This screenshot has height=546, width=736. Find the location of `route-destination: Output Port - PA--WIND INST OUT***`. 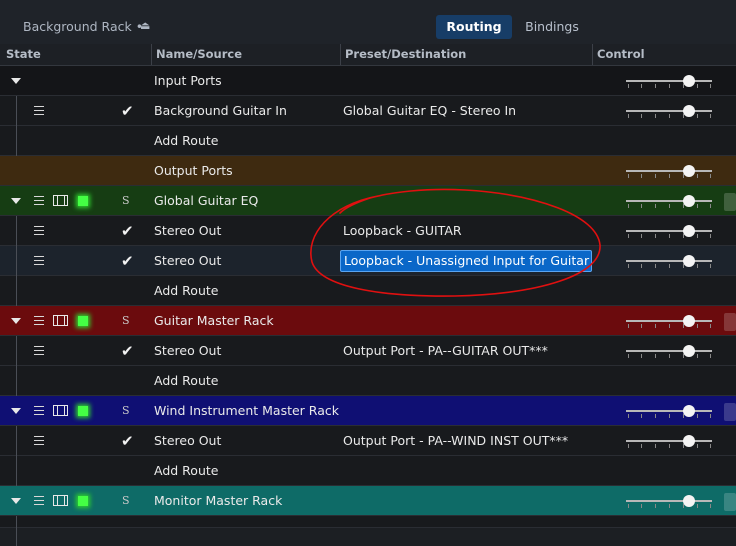

route-destination: Output Port - PA--WIND INST OUT*** is located at coordinates (455, 441).